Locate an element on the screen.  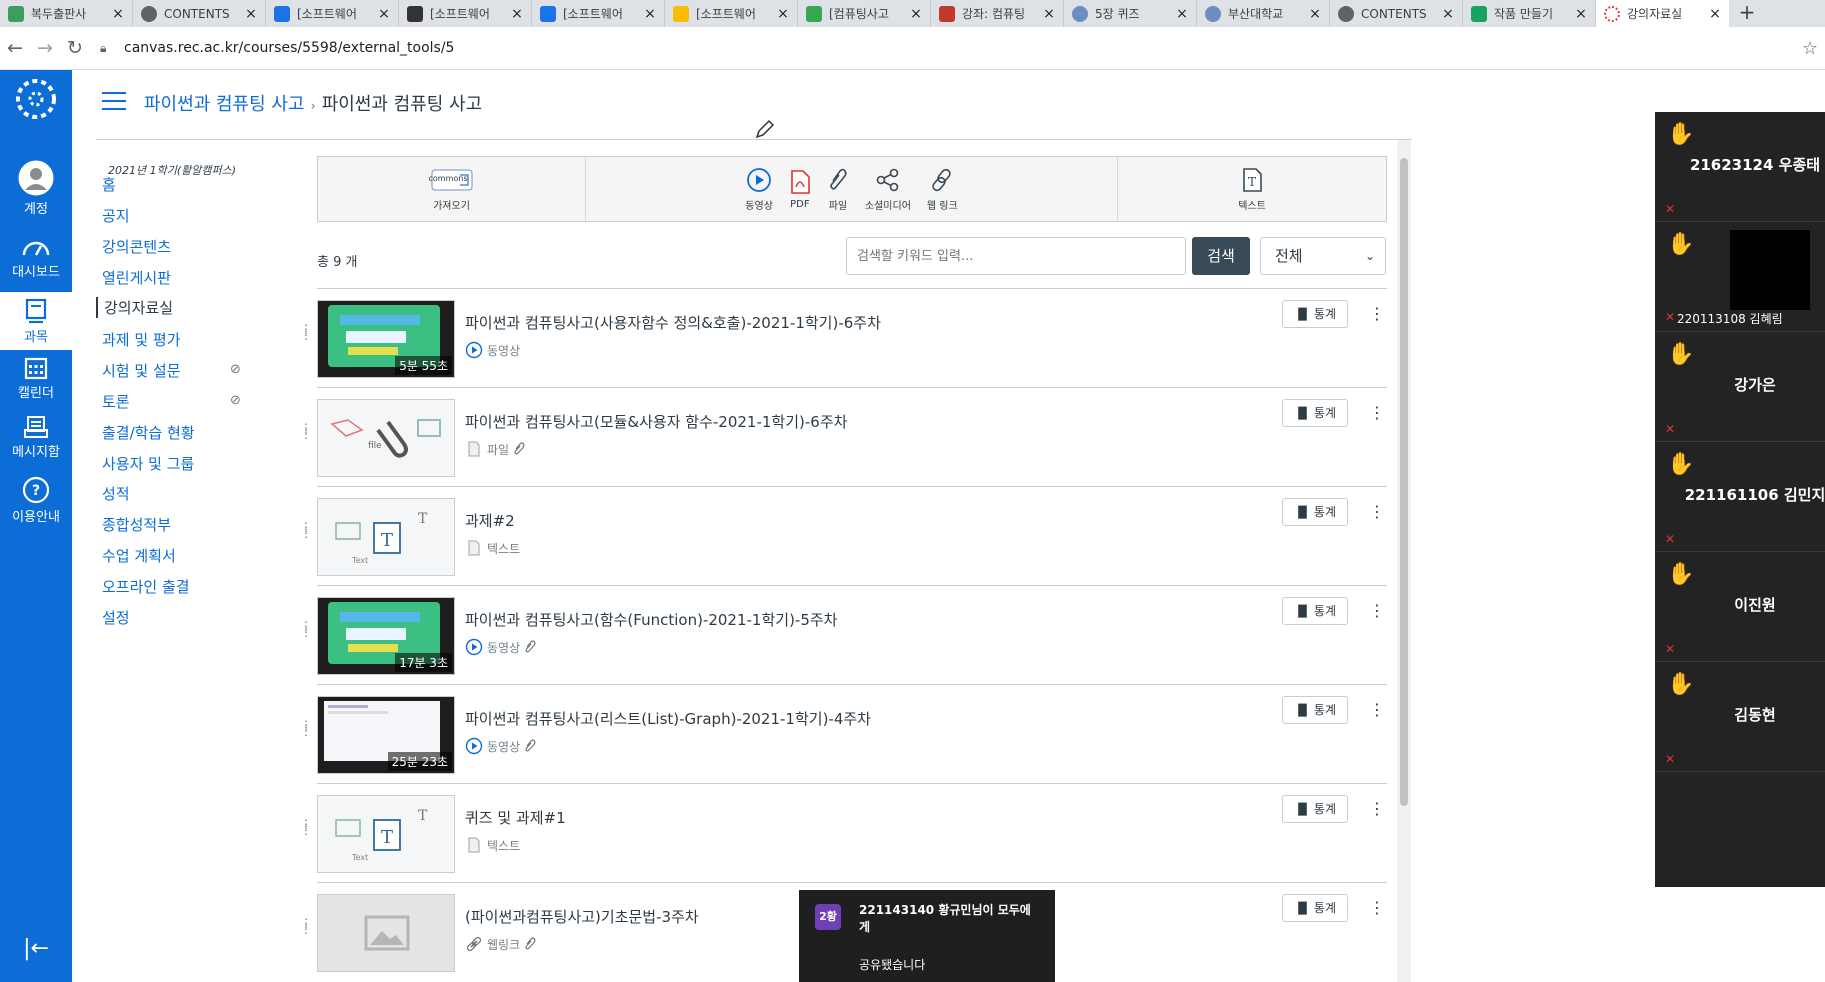
item-title: 과제#2 is located at coordinates (490, 520).